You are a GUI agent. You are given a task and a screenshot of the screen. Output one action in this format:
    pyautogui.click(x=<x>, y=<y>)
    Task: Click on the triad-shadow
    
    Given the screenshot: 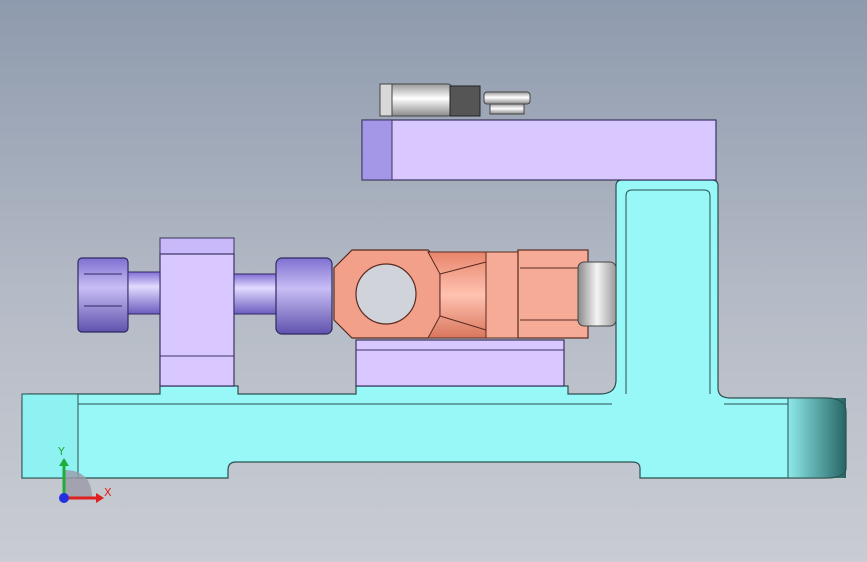 What is the action you would take?
    pyautogui.click(x=78, y=484)
    